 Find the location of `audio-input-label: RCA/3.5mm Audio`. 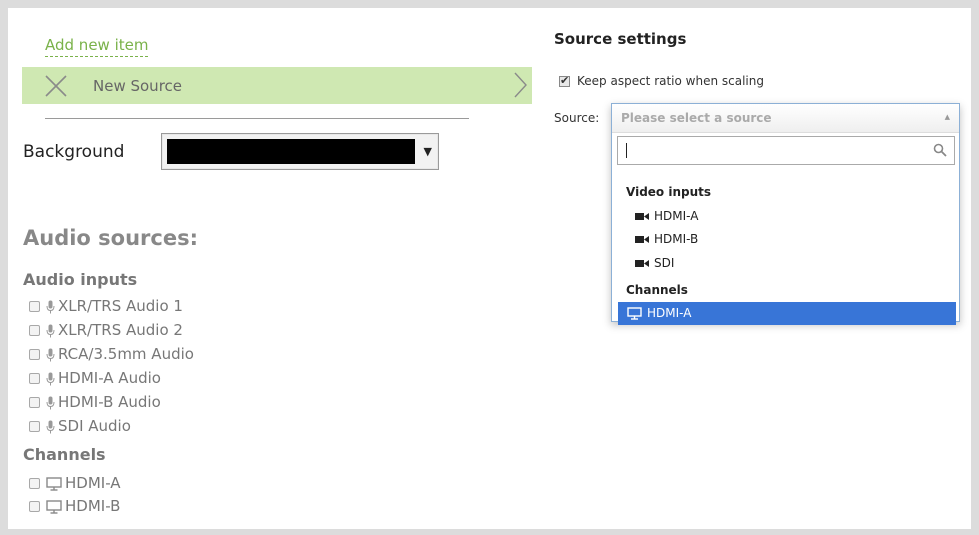

audio-input-label: RCA/3.5mm Audio is located at coordinates (126, 354).